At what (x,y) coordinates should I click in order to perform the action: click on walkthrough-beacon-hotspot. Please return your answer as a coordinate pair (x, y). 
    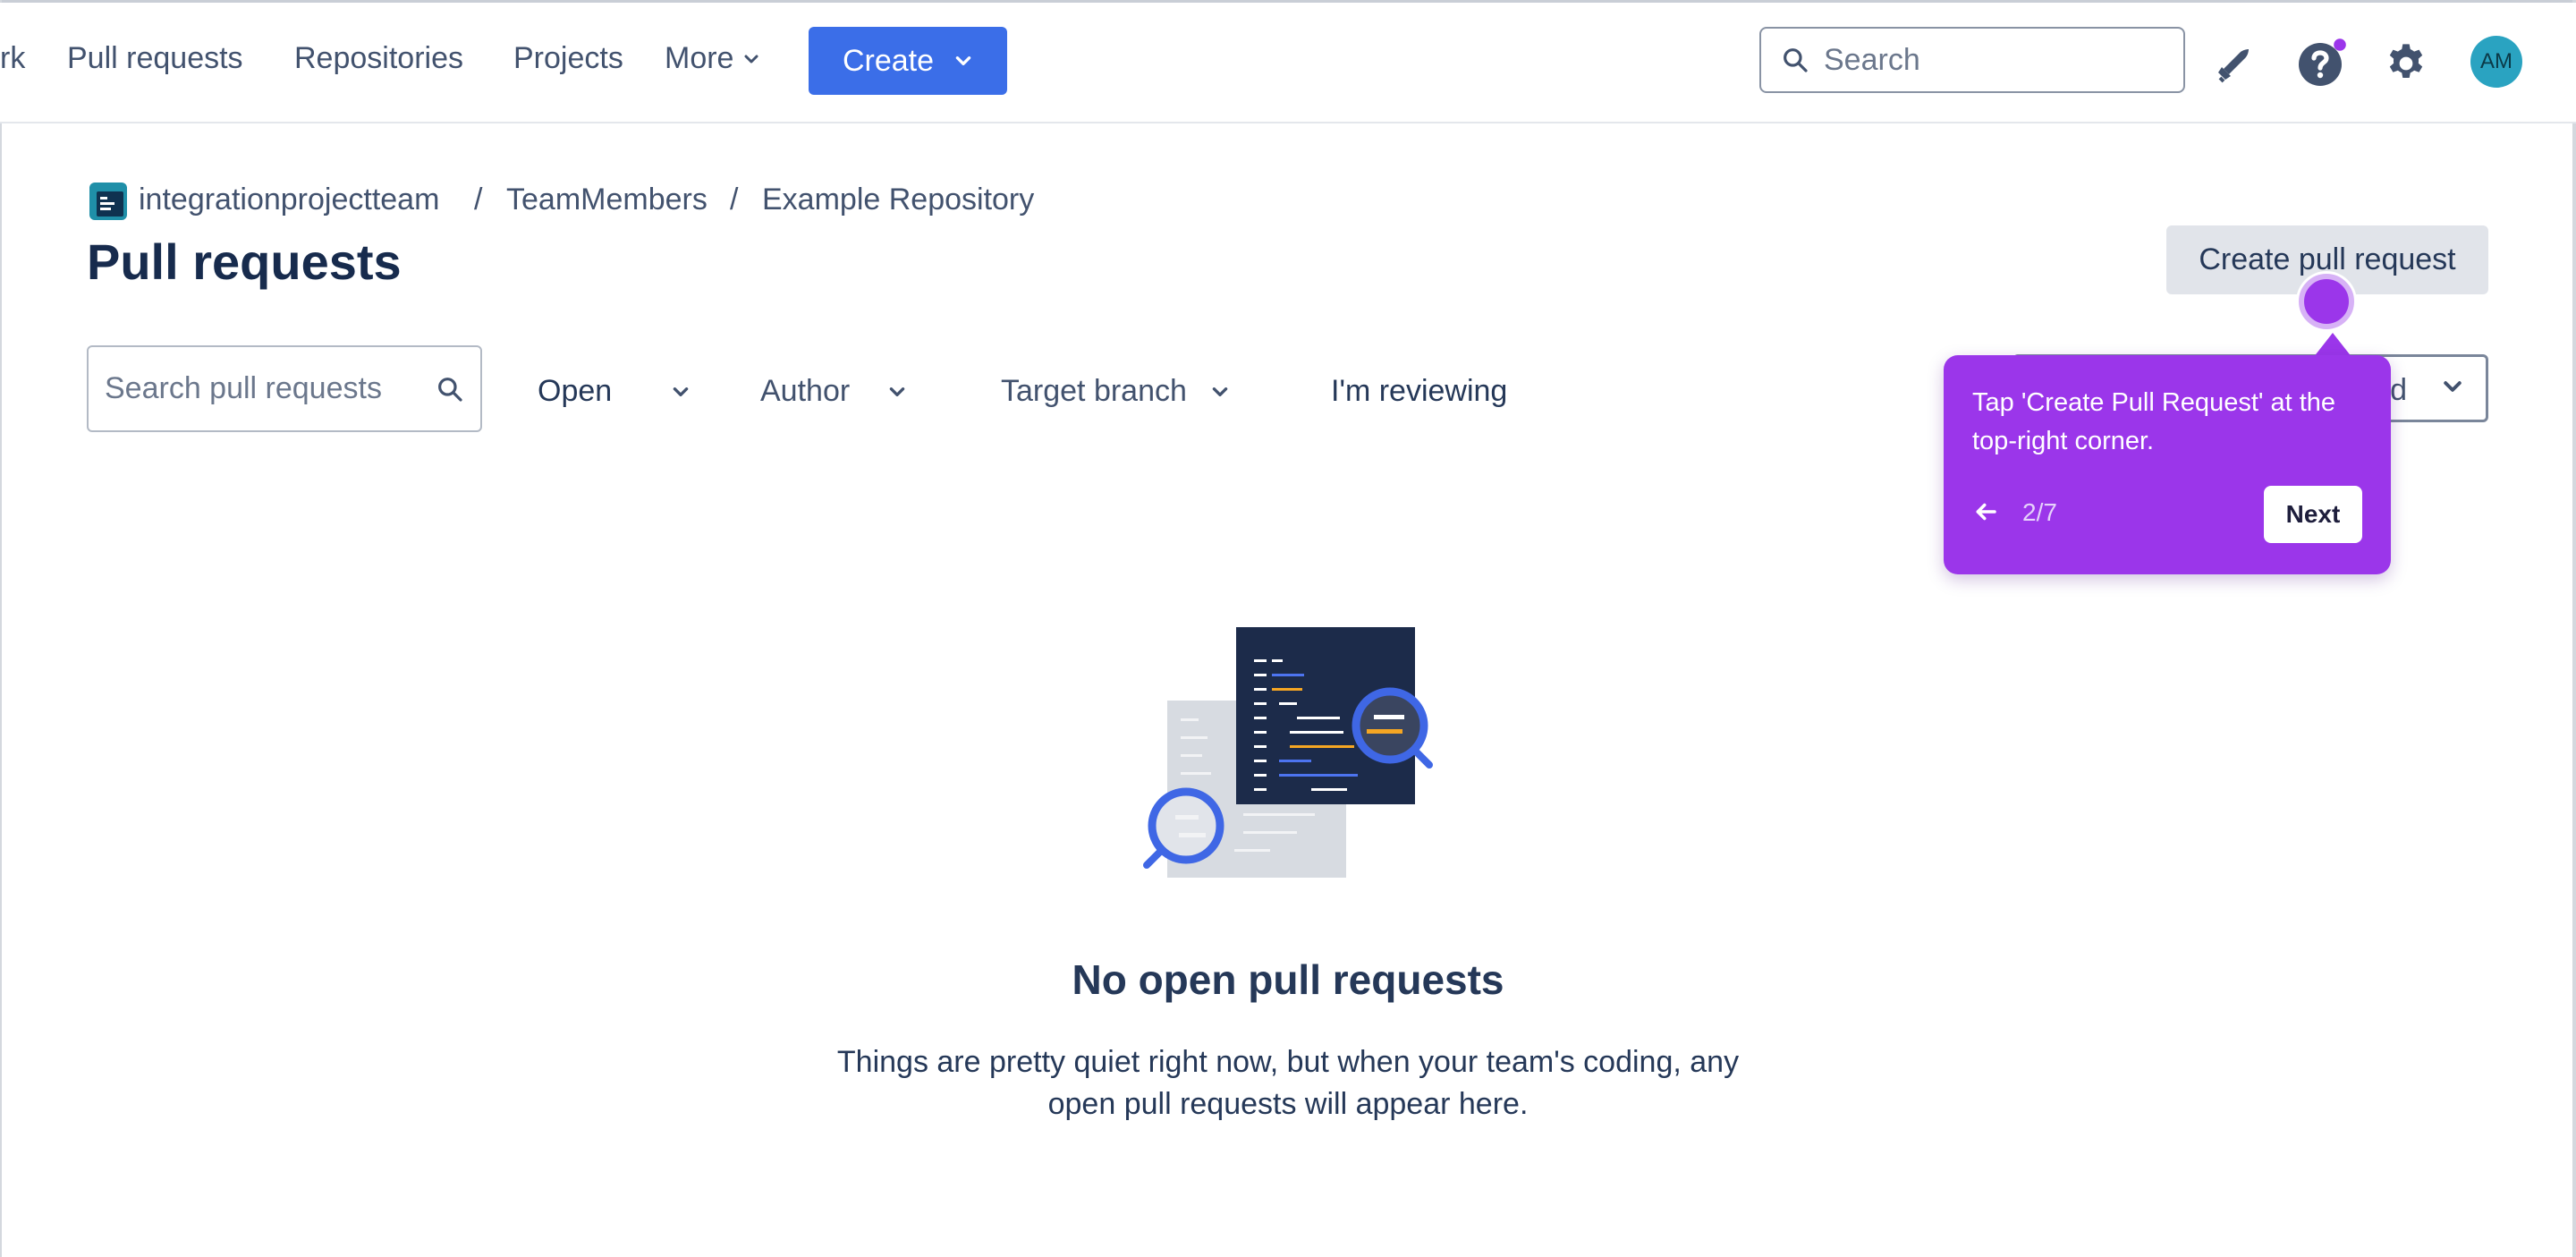
    Looking at the image, I should click on (2326, 301).